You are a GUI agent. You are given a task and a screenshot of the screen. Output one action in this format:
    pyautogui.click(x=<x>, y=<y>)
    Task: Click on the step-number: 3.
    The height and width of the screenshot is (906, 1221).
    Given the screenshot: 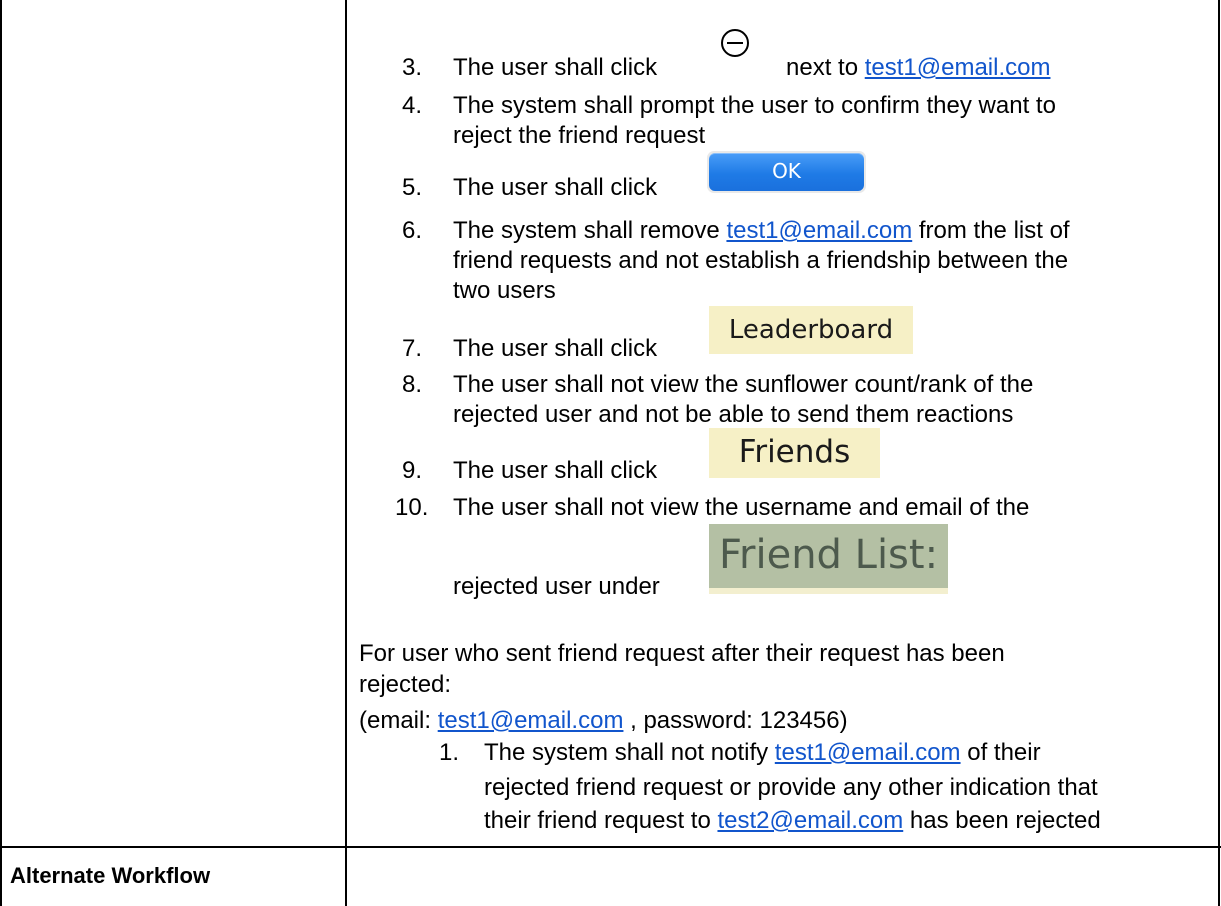 What is the action you would take?
    pyautogui.click(x=412, y=67)
    